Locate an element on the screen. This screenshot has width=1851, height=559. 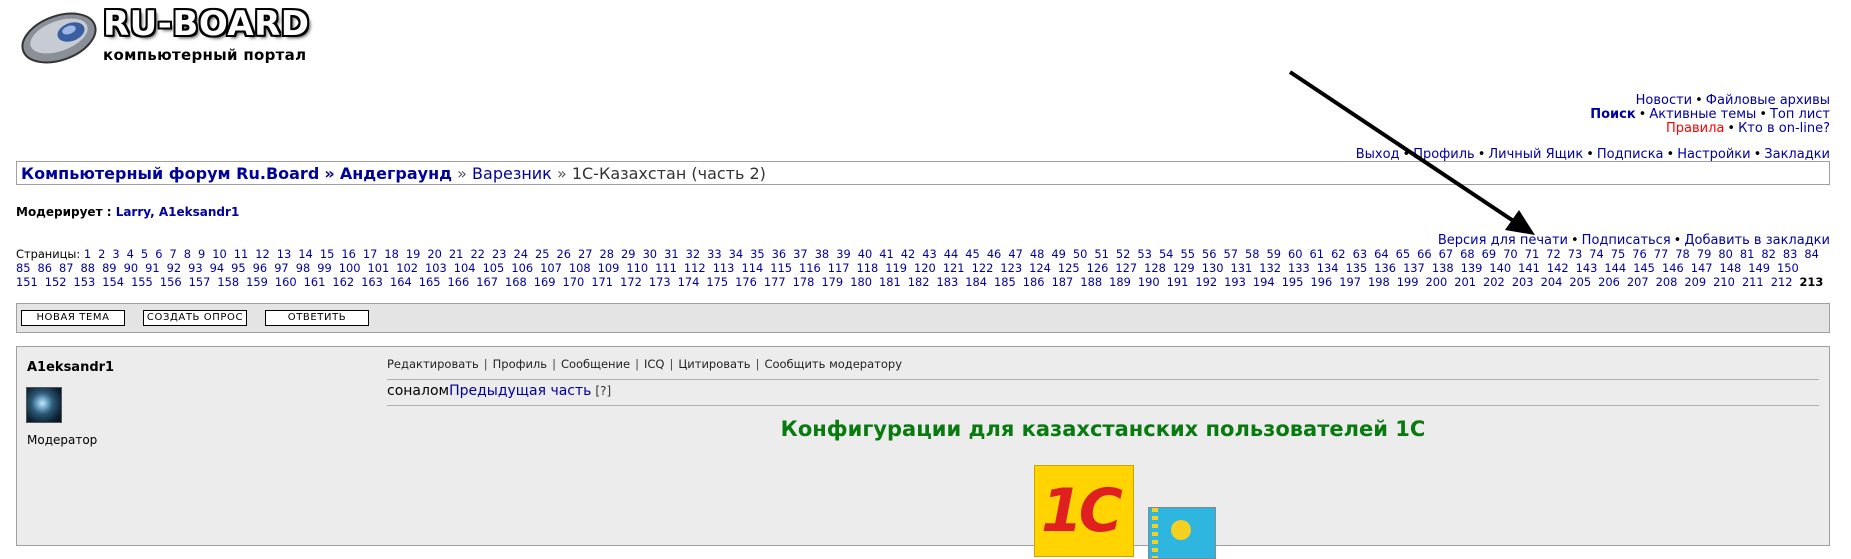
page-link: 90 is located at coordinates (131, 268).